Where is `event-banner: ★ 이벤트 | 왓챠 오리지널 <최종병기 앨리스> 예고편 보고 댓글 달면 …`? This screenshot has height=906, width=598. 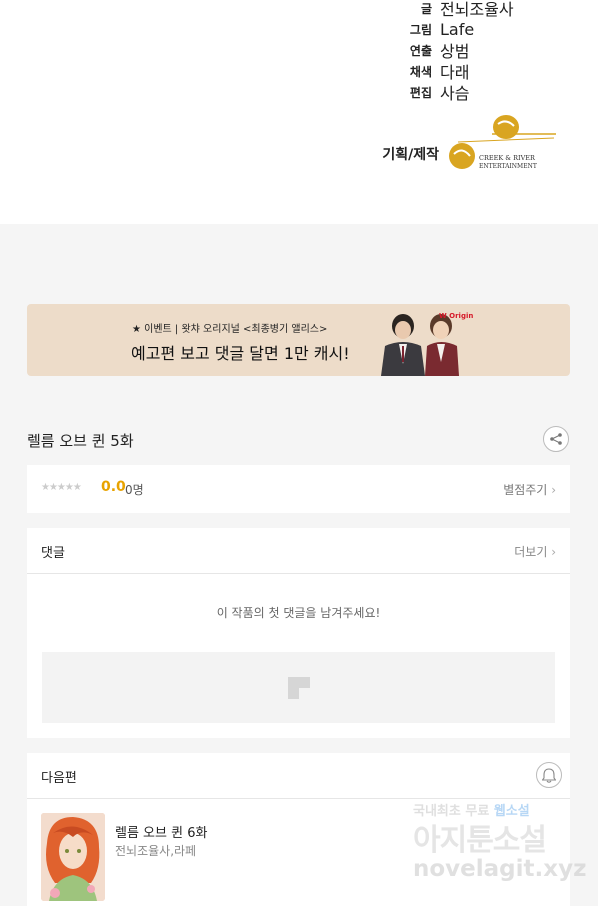 event-banner: ★ 이벤트 | 왓챠 오리지널 <최종병기 앨리스> 예고편 보고 댓글 달면 … is located at coordinates (298, 340).